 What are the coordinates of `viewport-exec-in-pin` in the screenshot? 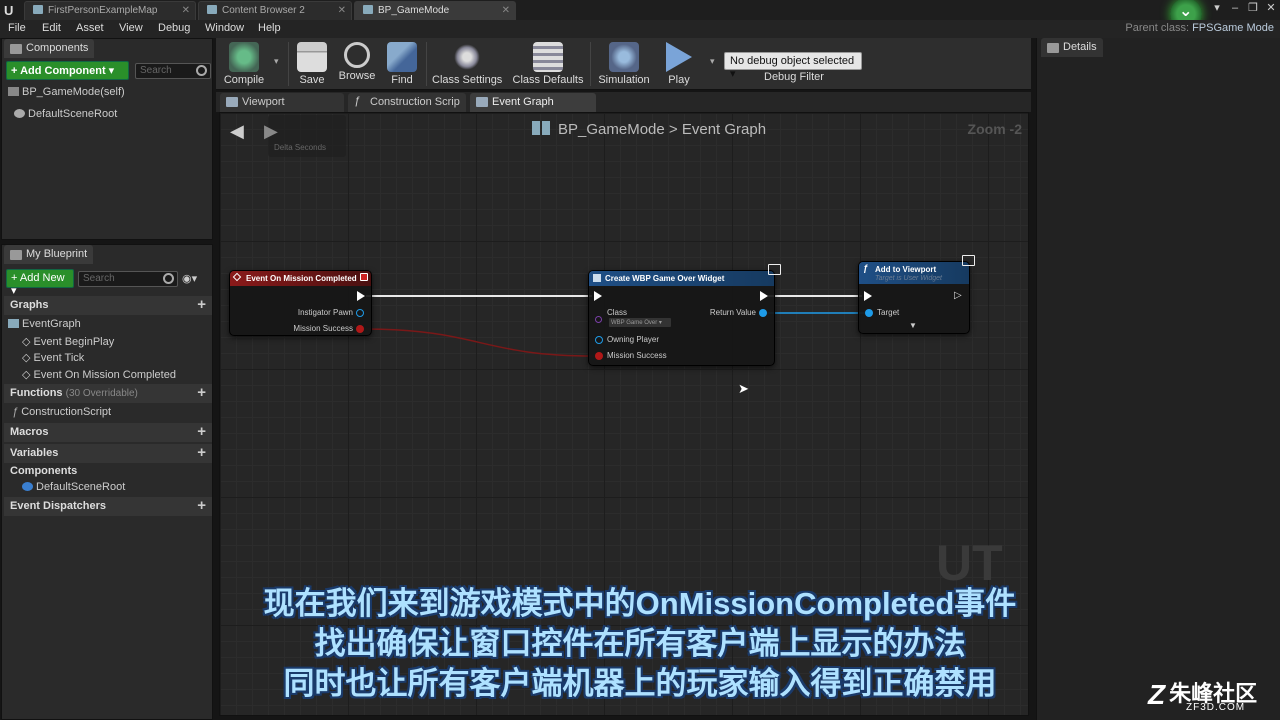 It's located at (868, 296).